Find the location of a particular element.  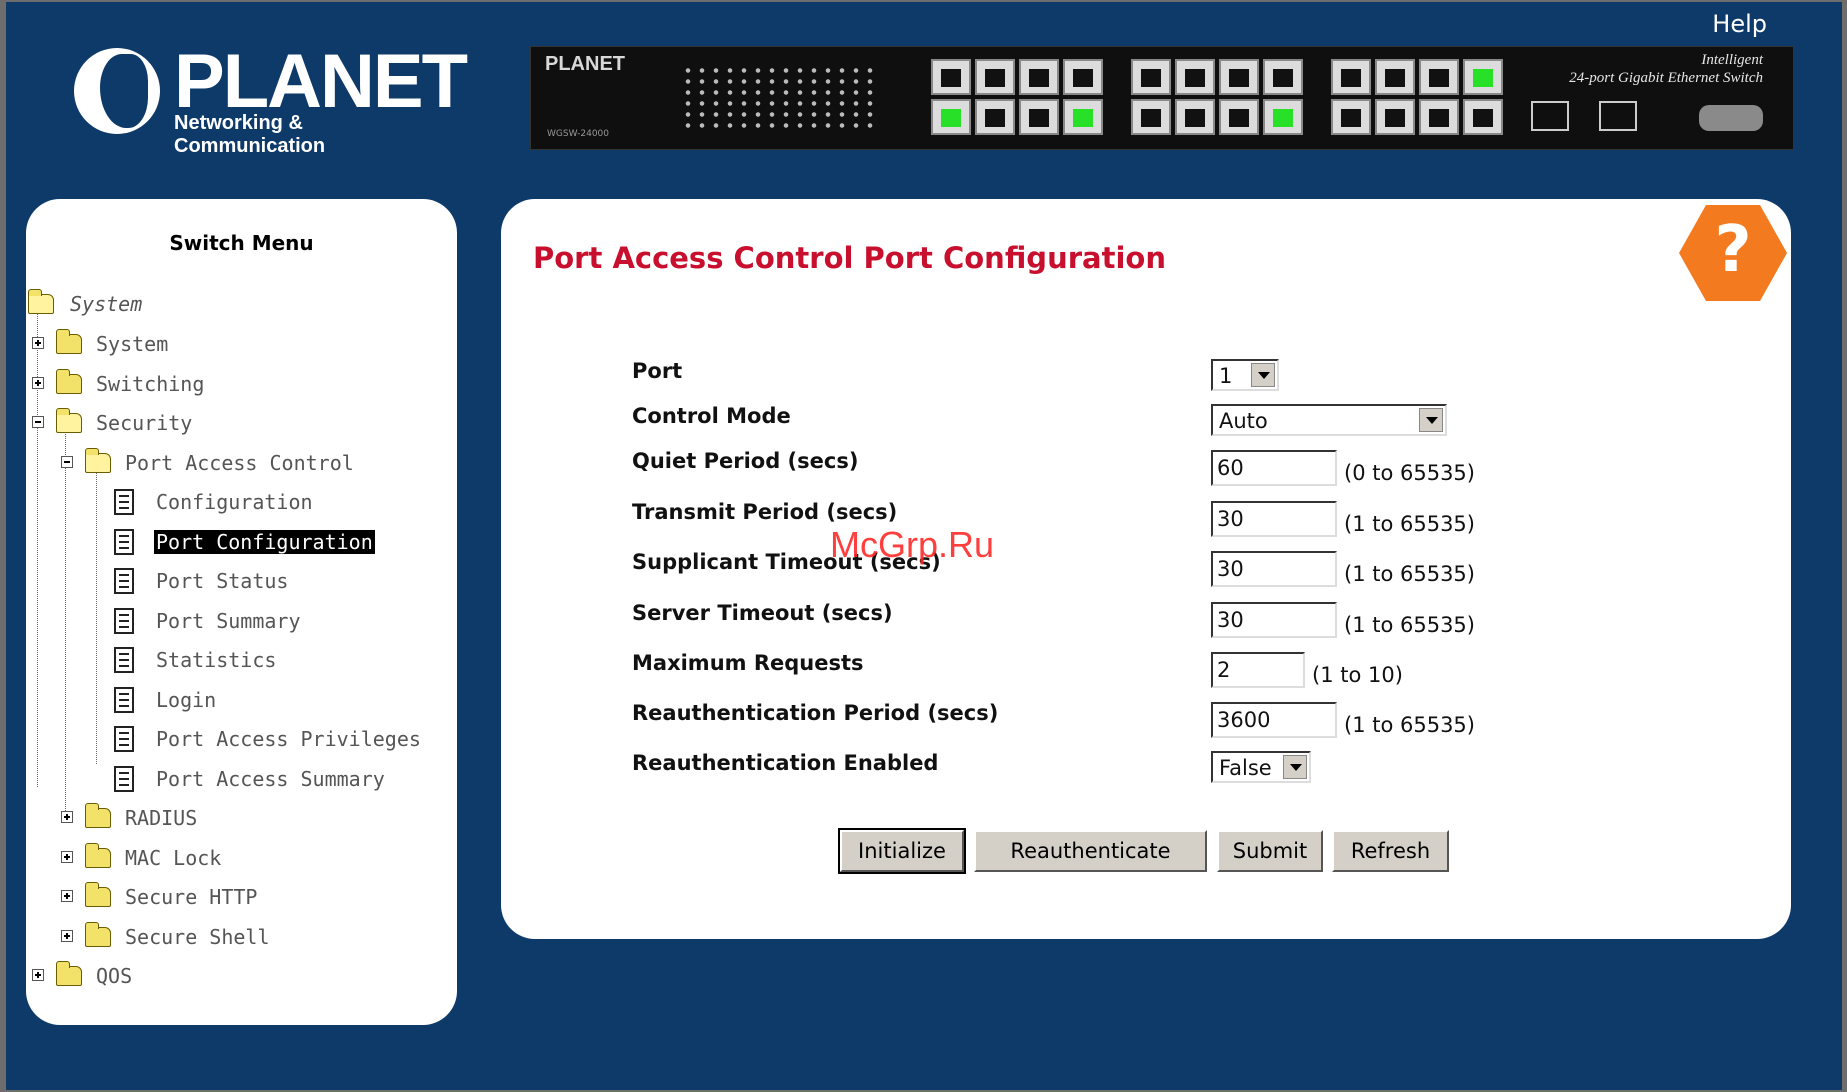

status-leds is located at coordinates (781, 98).